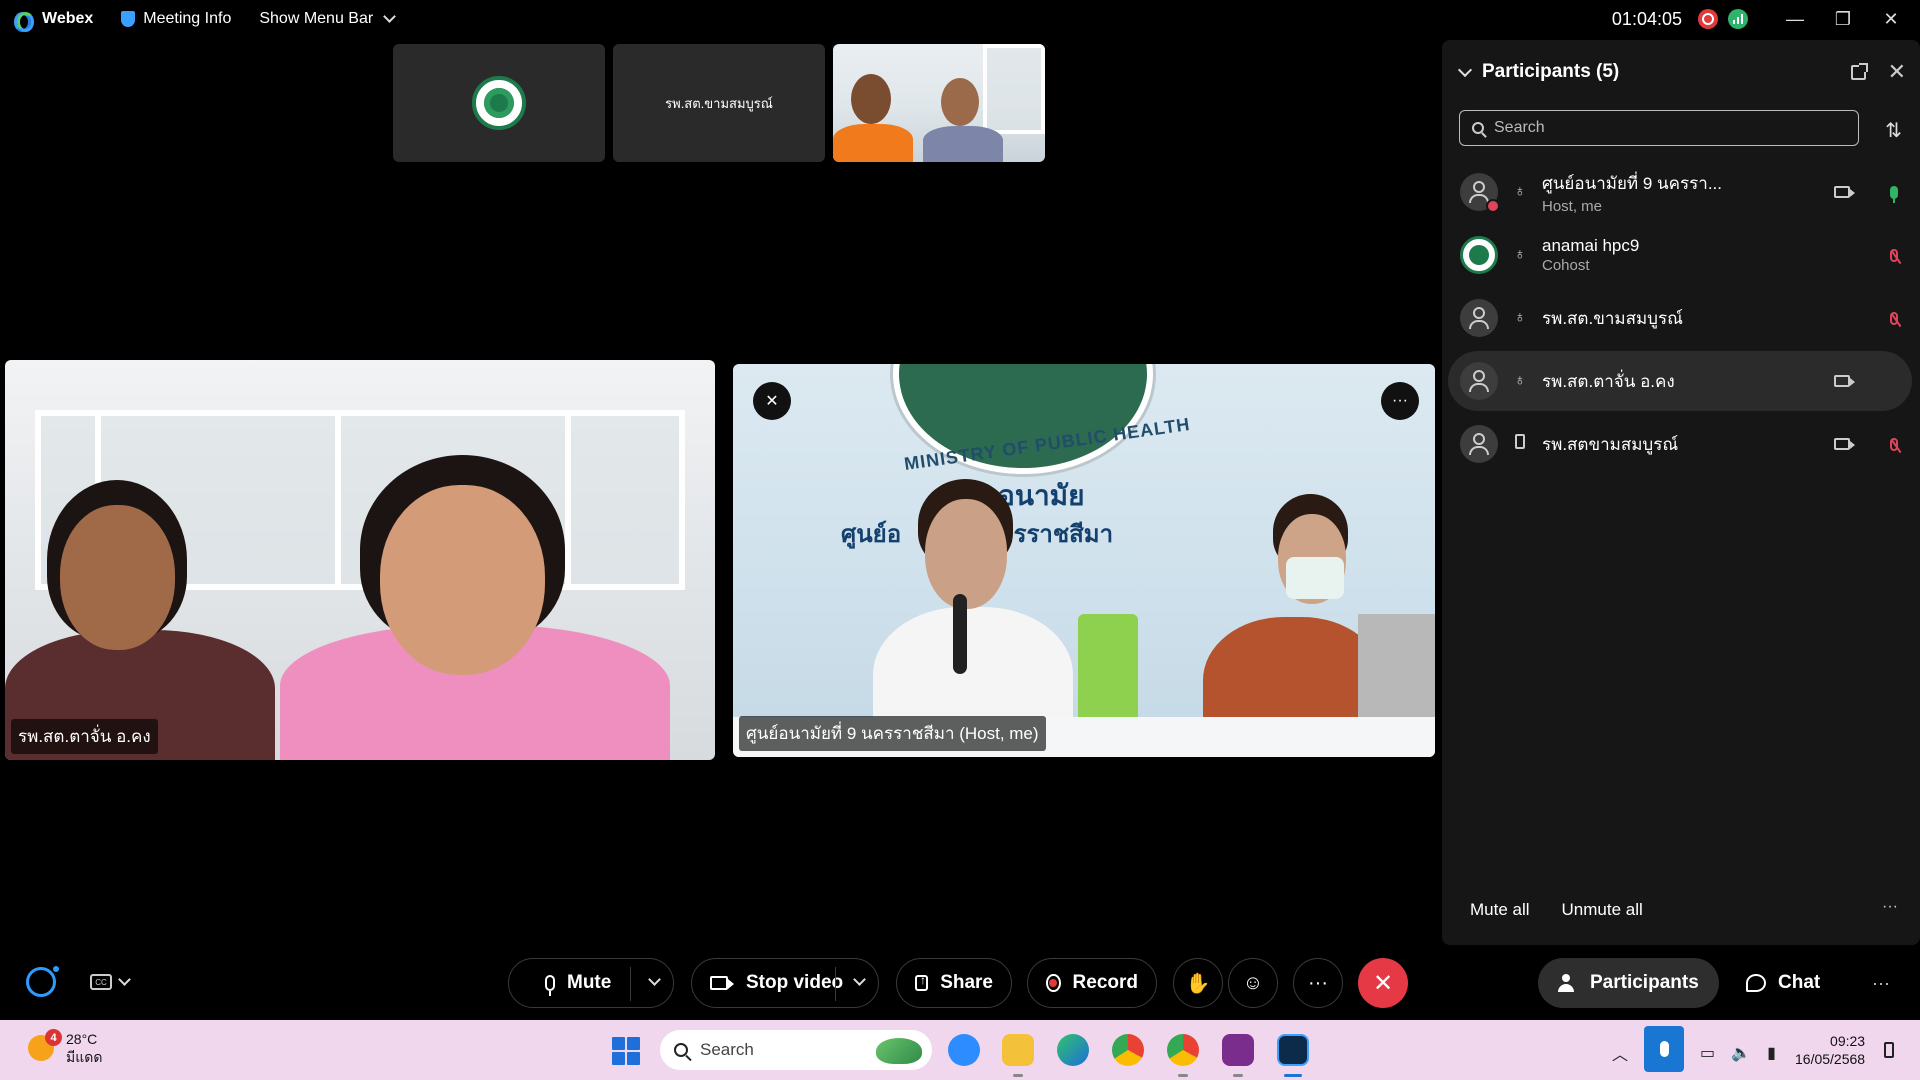 Image resolution: width=1920 pixels, height=1080 pixels. Describe the element at coordinates (1644, 982) in the screenshot. I see `participants-label: Participants` at that location.